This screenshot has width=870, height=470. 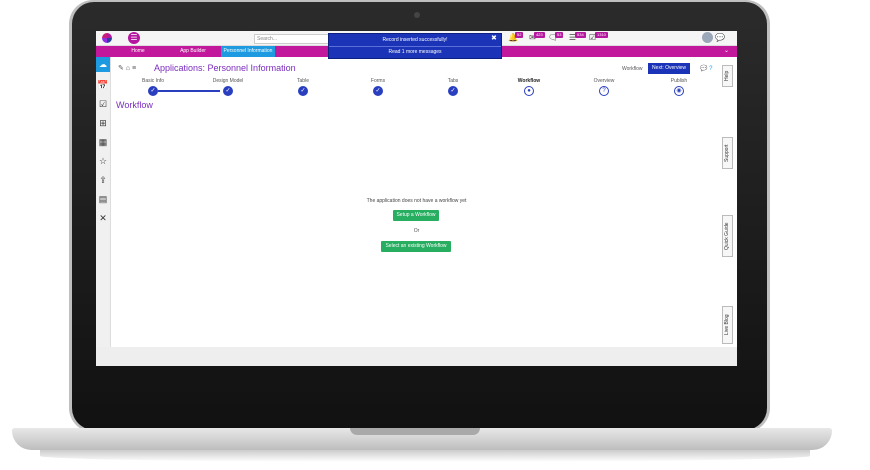 What do you see at coordinates (669, 68) in the screenshot?
I see `next-overview-button: Next: Overview` at bounding box center [669, 68].